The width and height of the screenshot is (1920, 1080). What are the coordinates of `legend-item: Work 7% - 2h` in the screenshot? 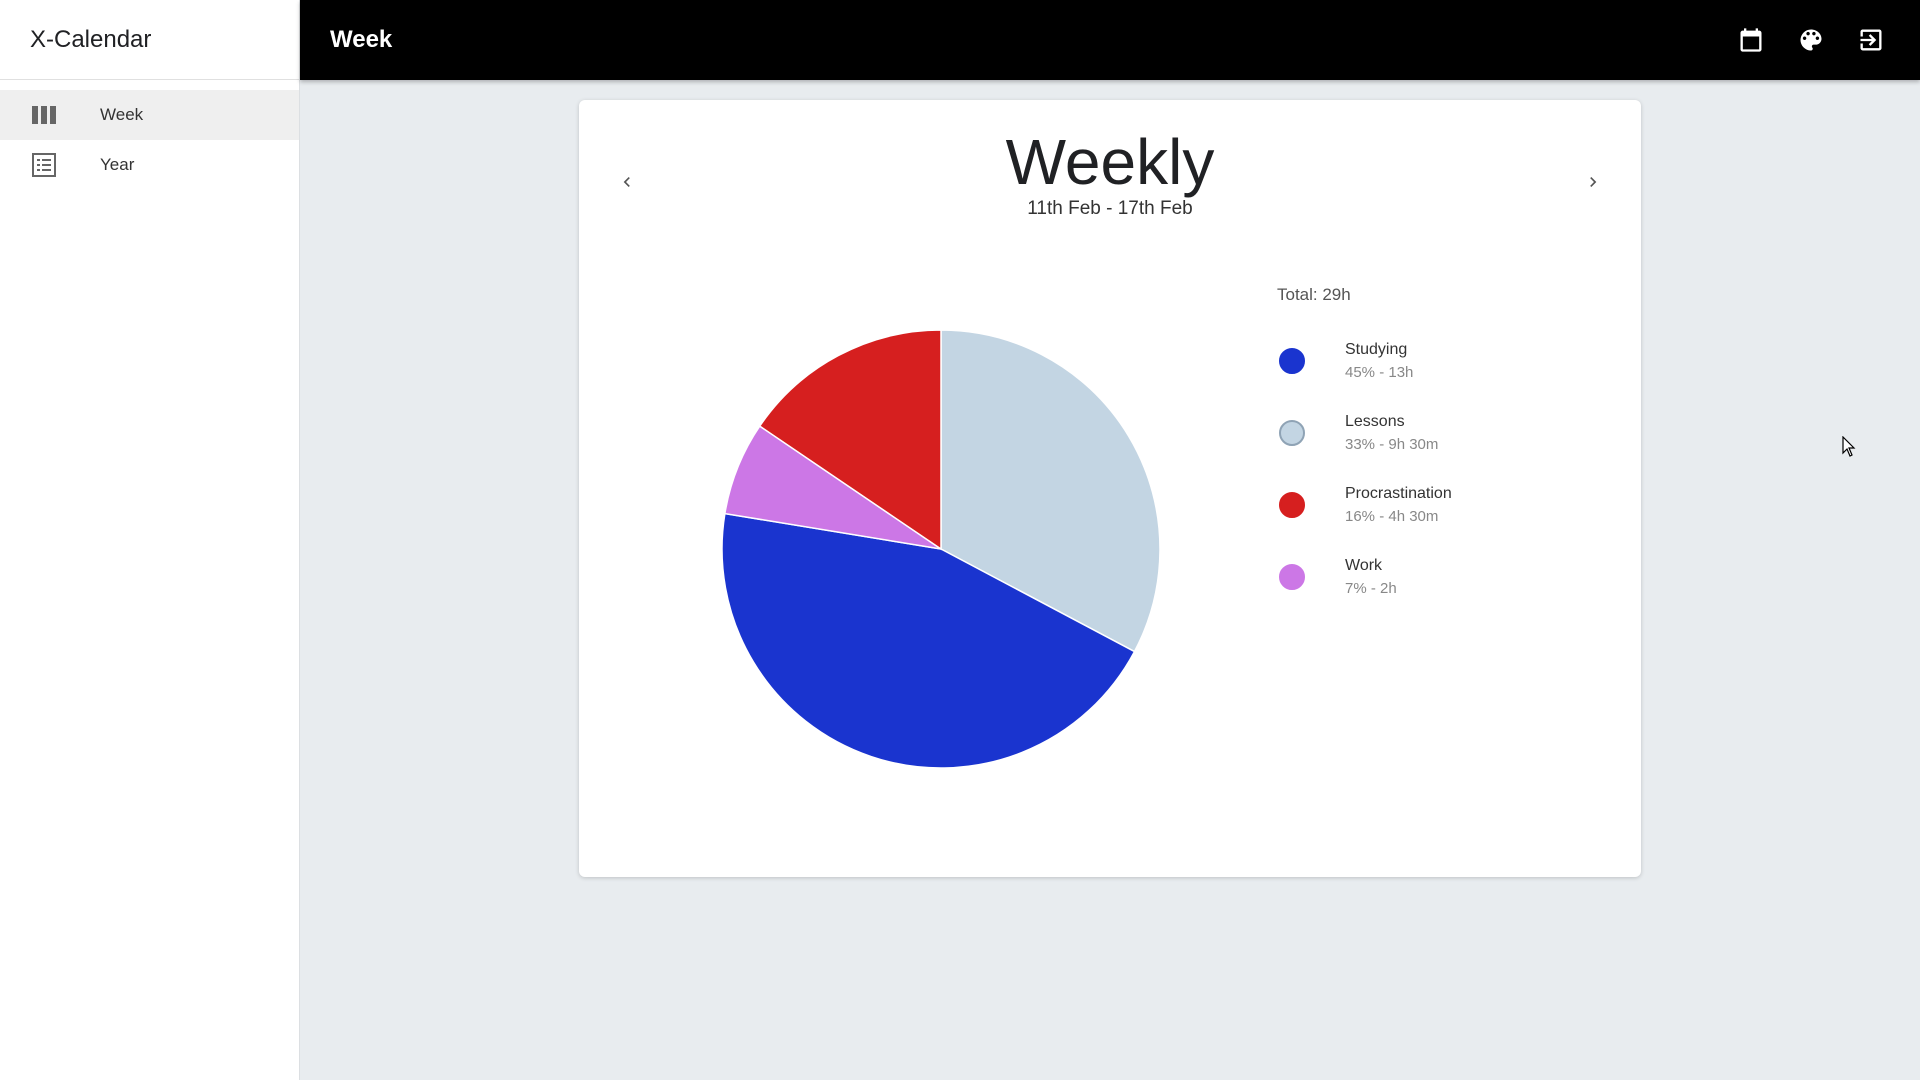 It's located at (1364, 577).